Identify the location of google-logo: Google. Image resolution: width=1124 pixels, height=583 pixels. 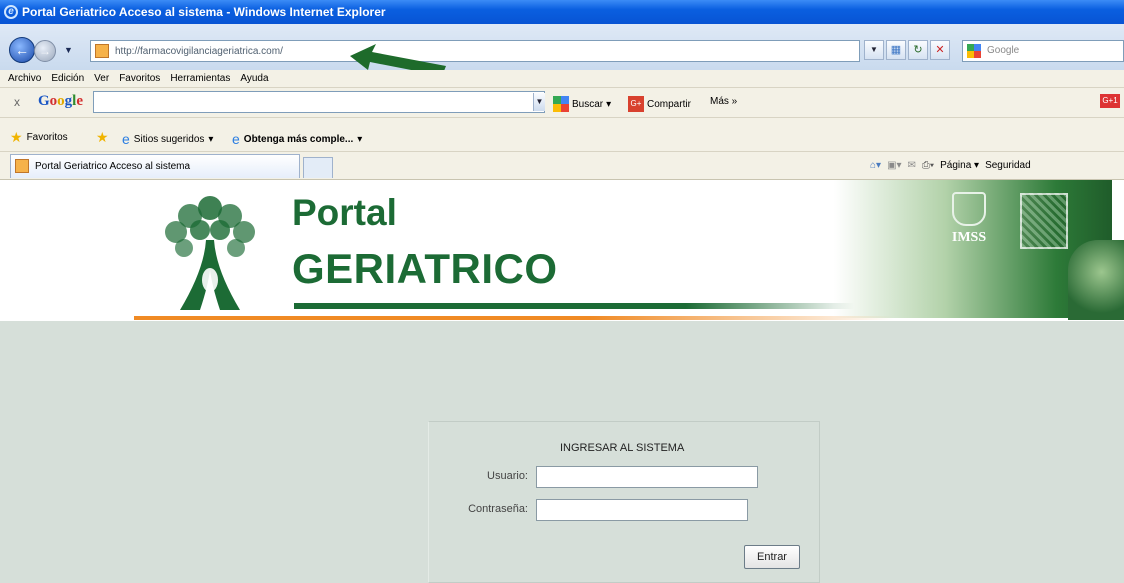
(61, 101).